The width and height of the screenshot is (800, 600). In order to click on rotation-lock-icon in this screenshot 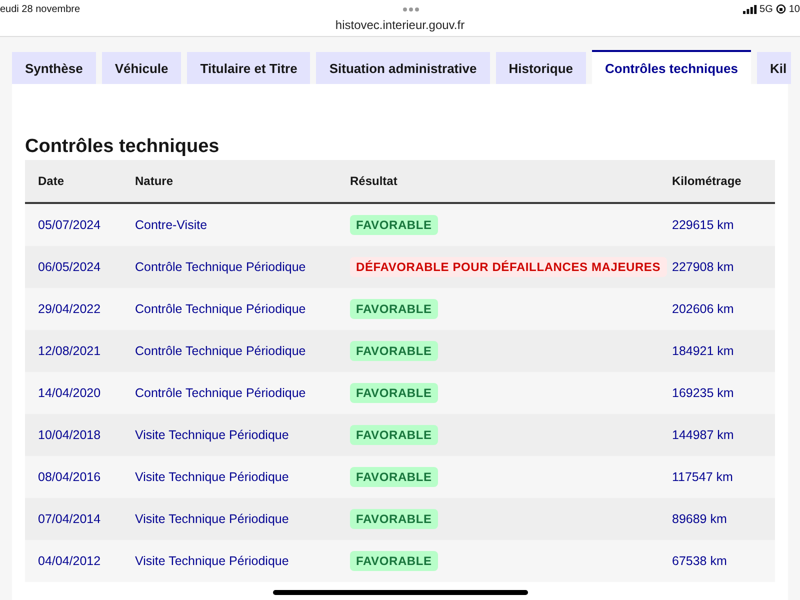, I will do `click(781, 9)`.